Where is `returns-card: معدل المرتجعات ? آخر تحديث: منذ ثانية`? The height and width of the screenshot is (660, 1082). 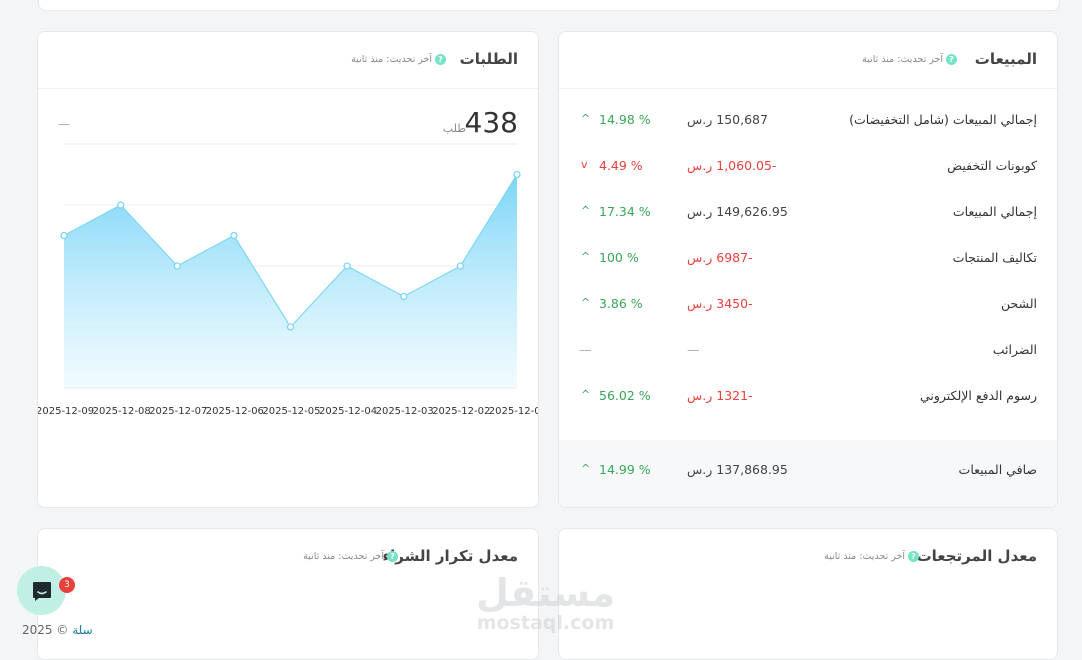
returns-card: معدل المرتجعات ? آخر تحديث: منذ ثانية is located at coordinates (808, 594).